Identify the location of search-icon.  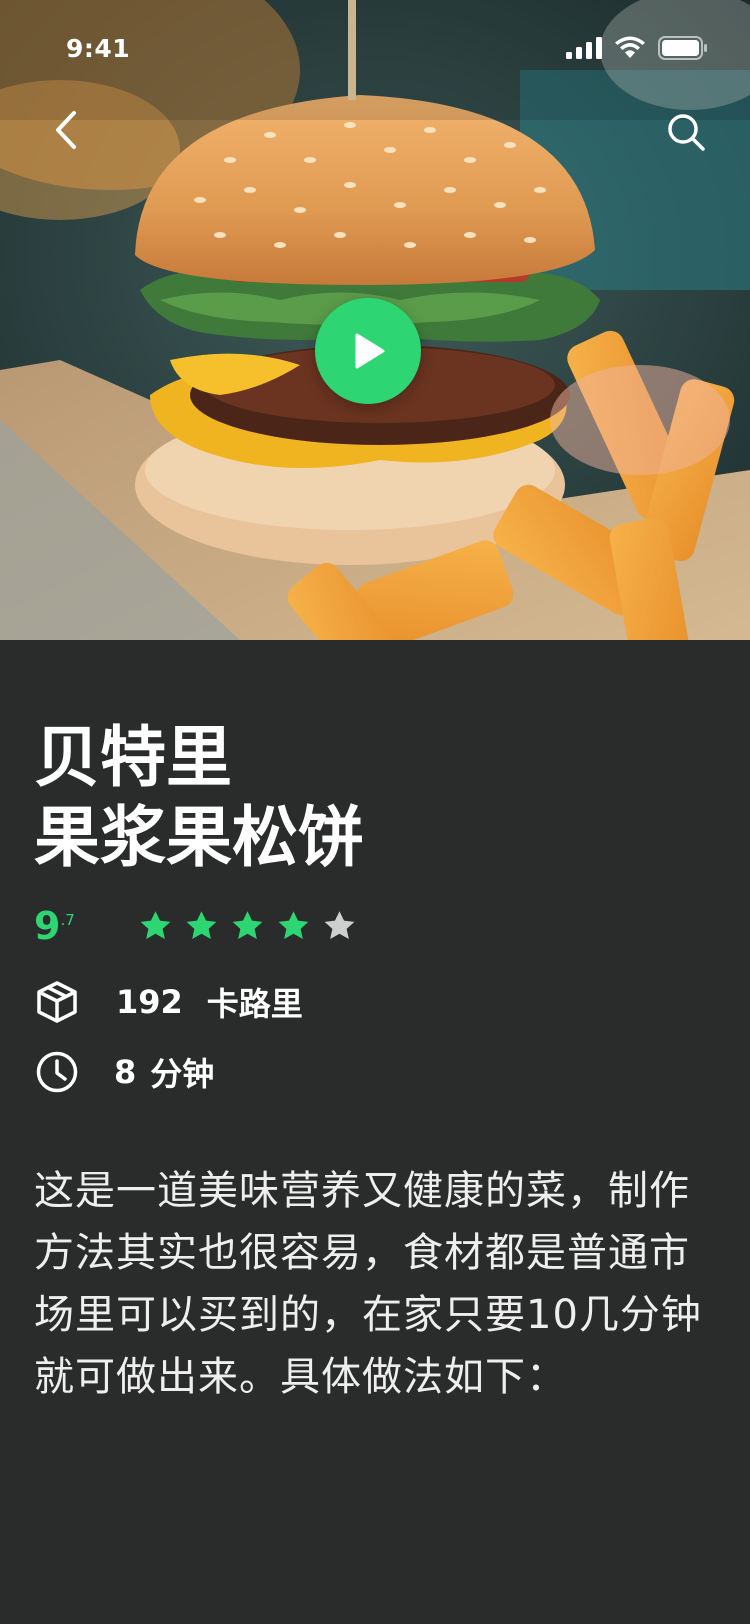
(686, 132).